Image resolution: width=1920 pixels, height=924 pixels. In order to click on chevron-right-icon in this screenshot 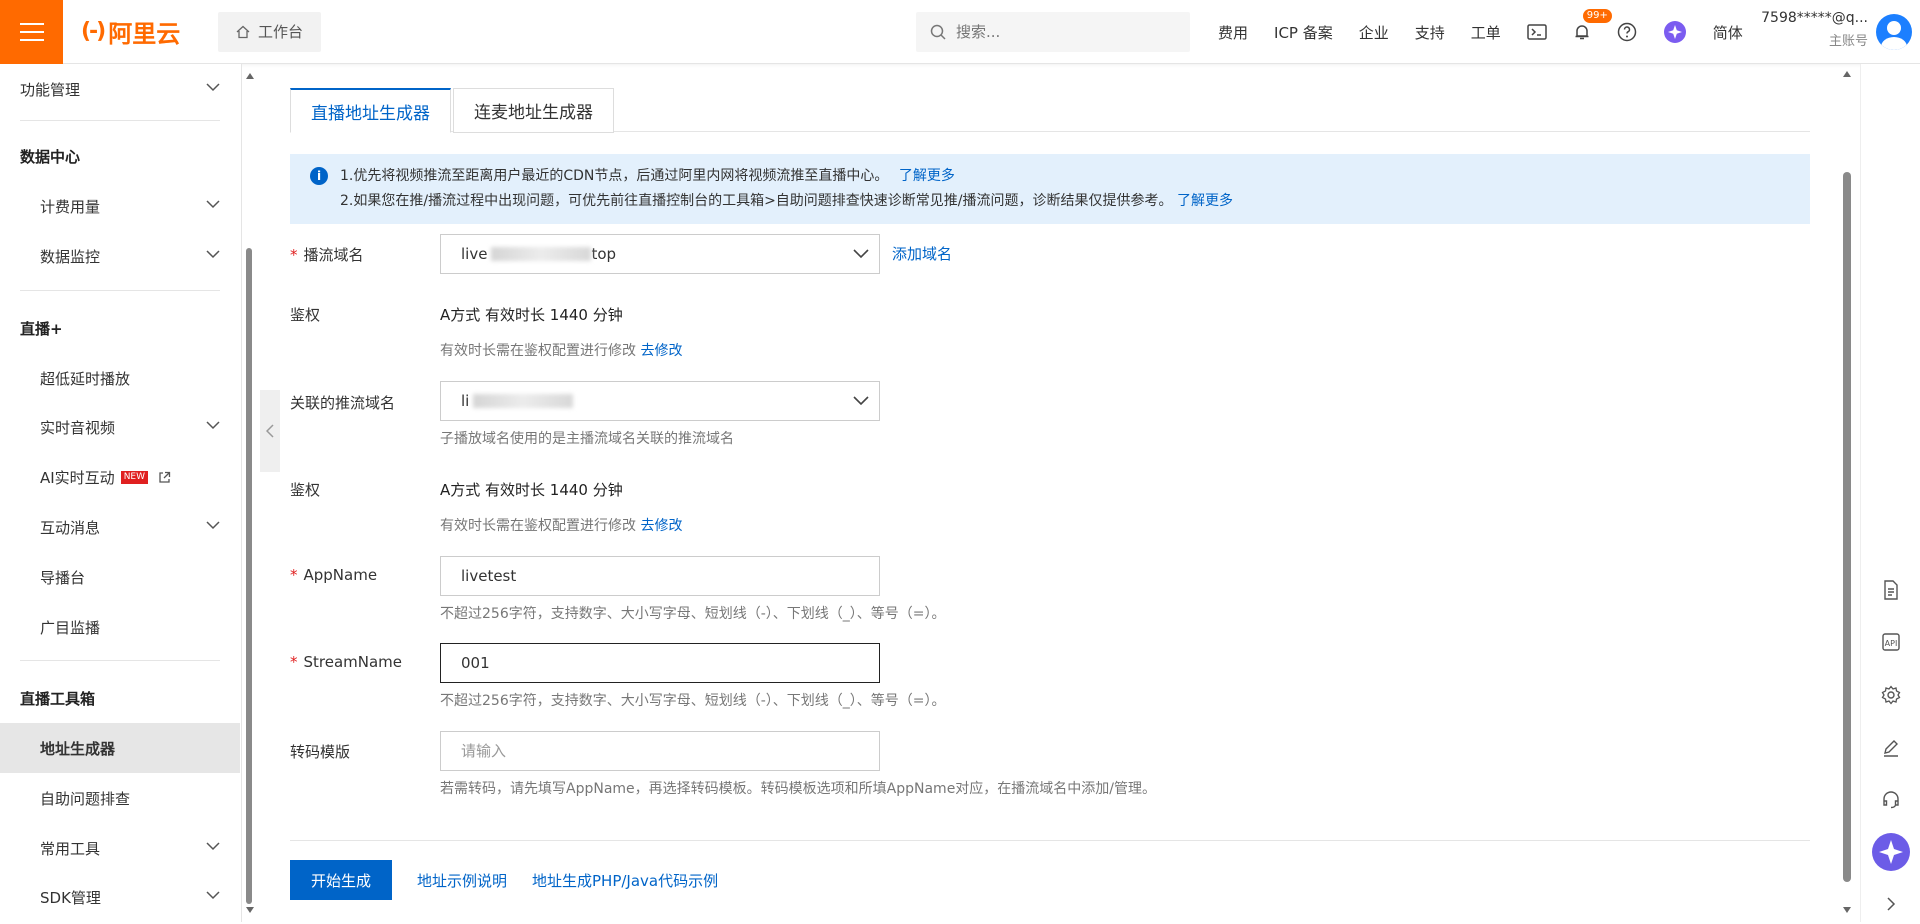, I will do `click(1890, 904)`.